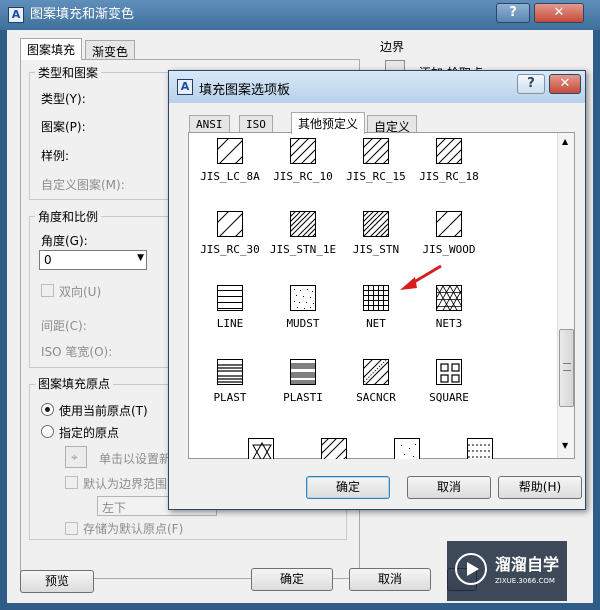  I want to click on pattern-tile-jis-lc-8a, so click(230, 151).